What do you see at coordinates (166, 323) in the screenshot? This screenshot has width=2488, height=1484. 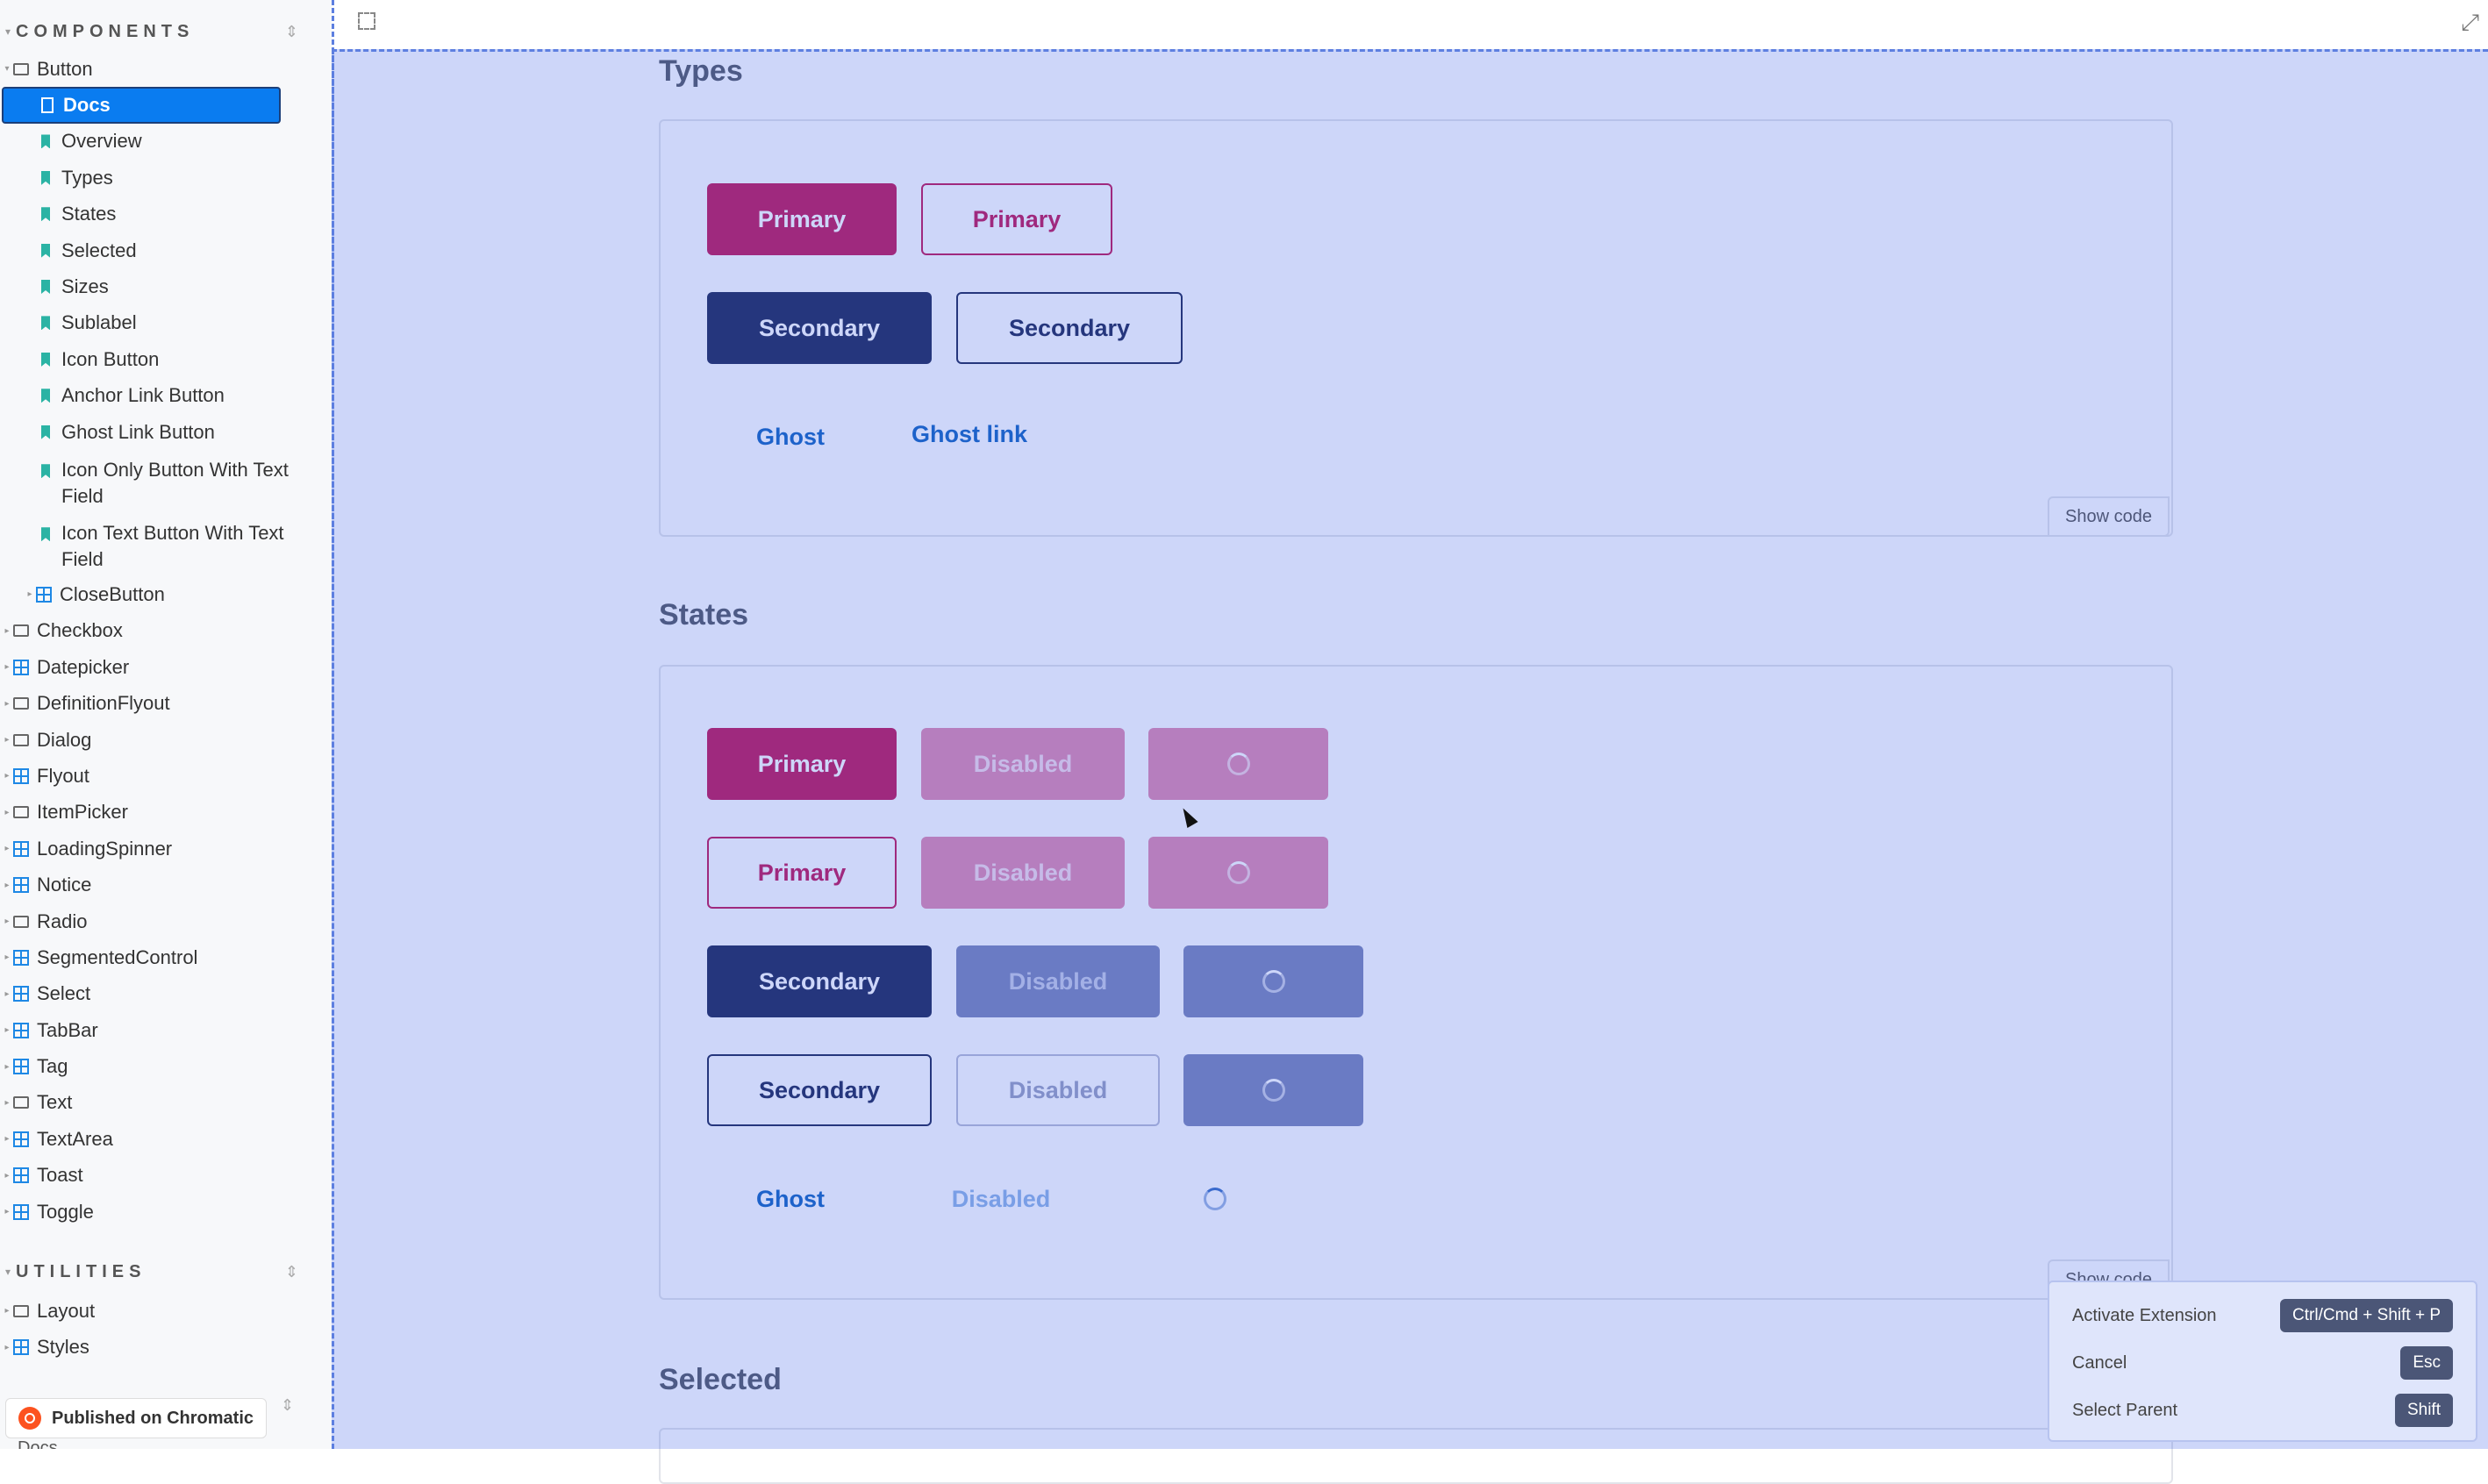 I see `tree-item-sublabel: Sublabel` at bounding box center [166, 323].